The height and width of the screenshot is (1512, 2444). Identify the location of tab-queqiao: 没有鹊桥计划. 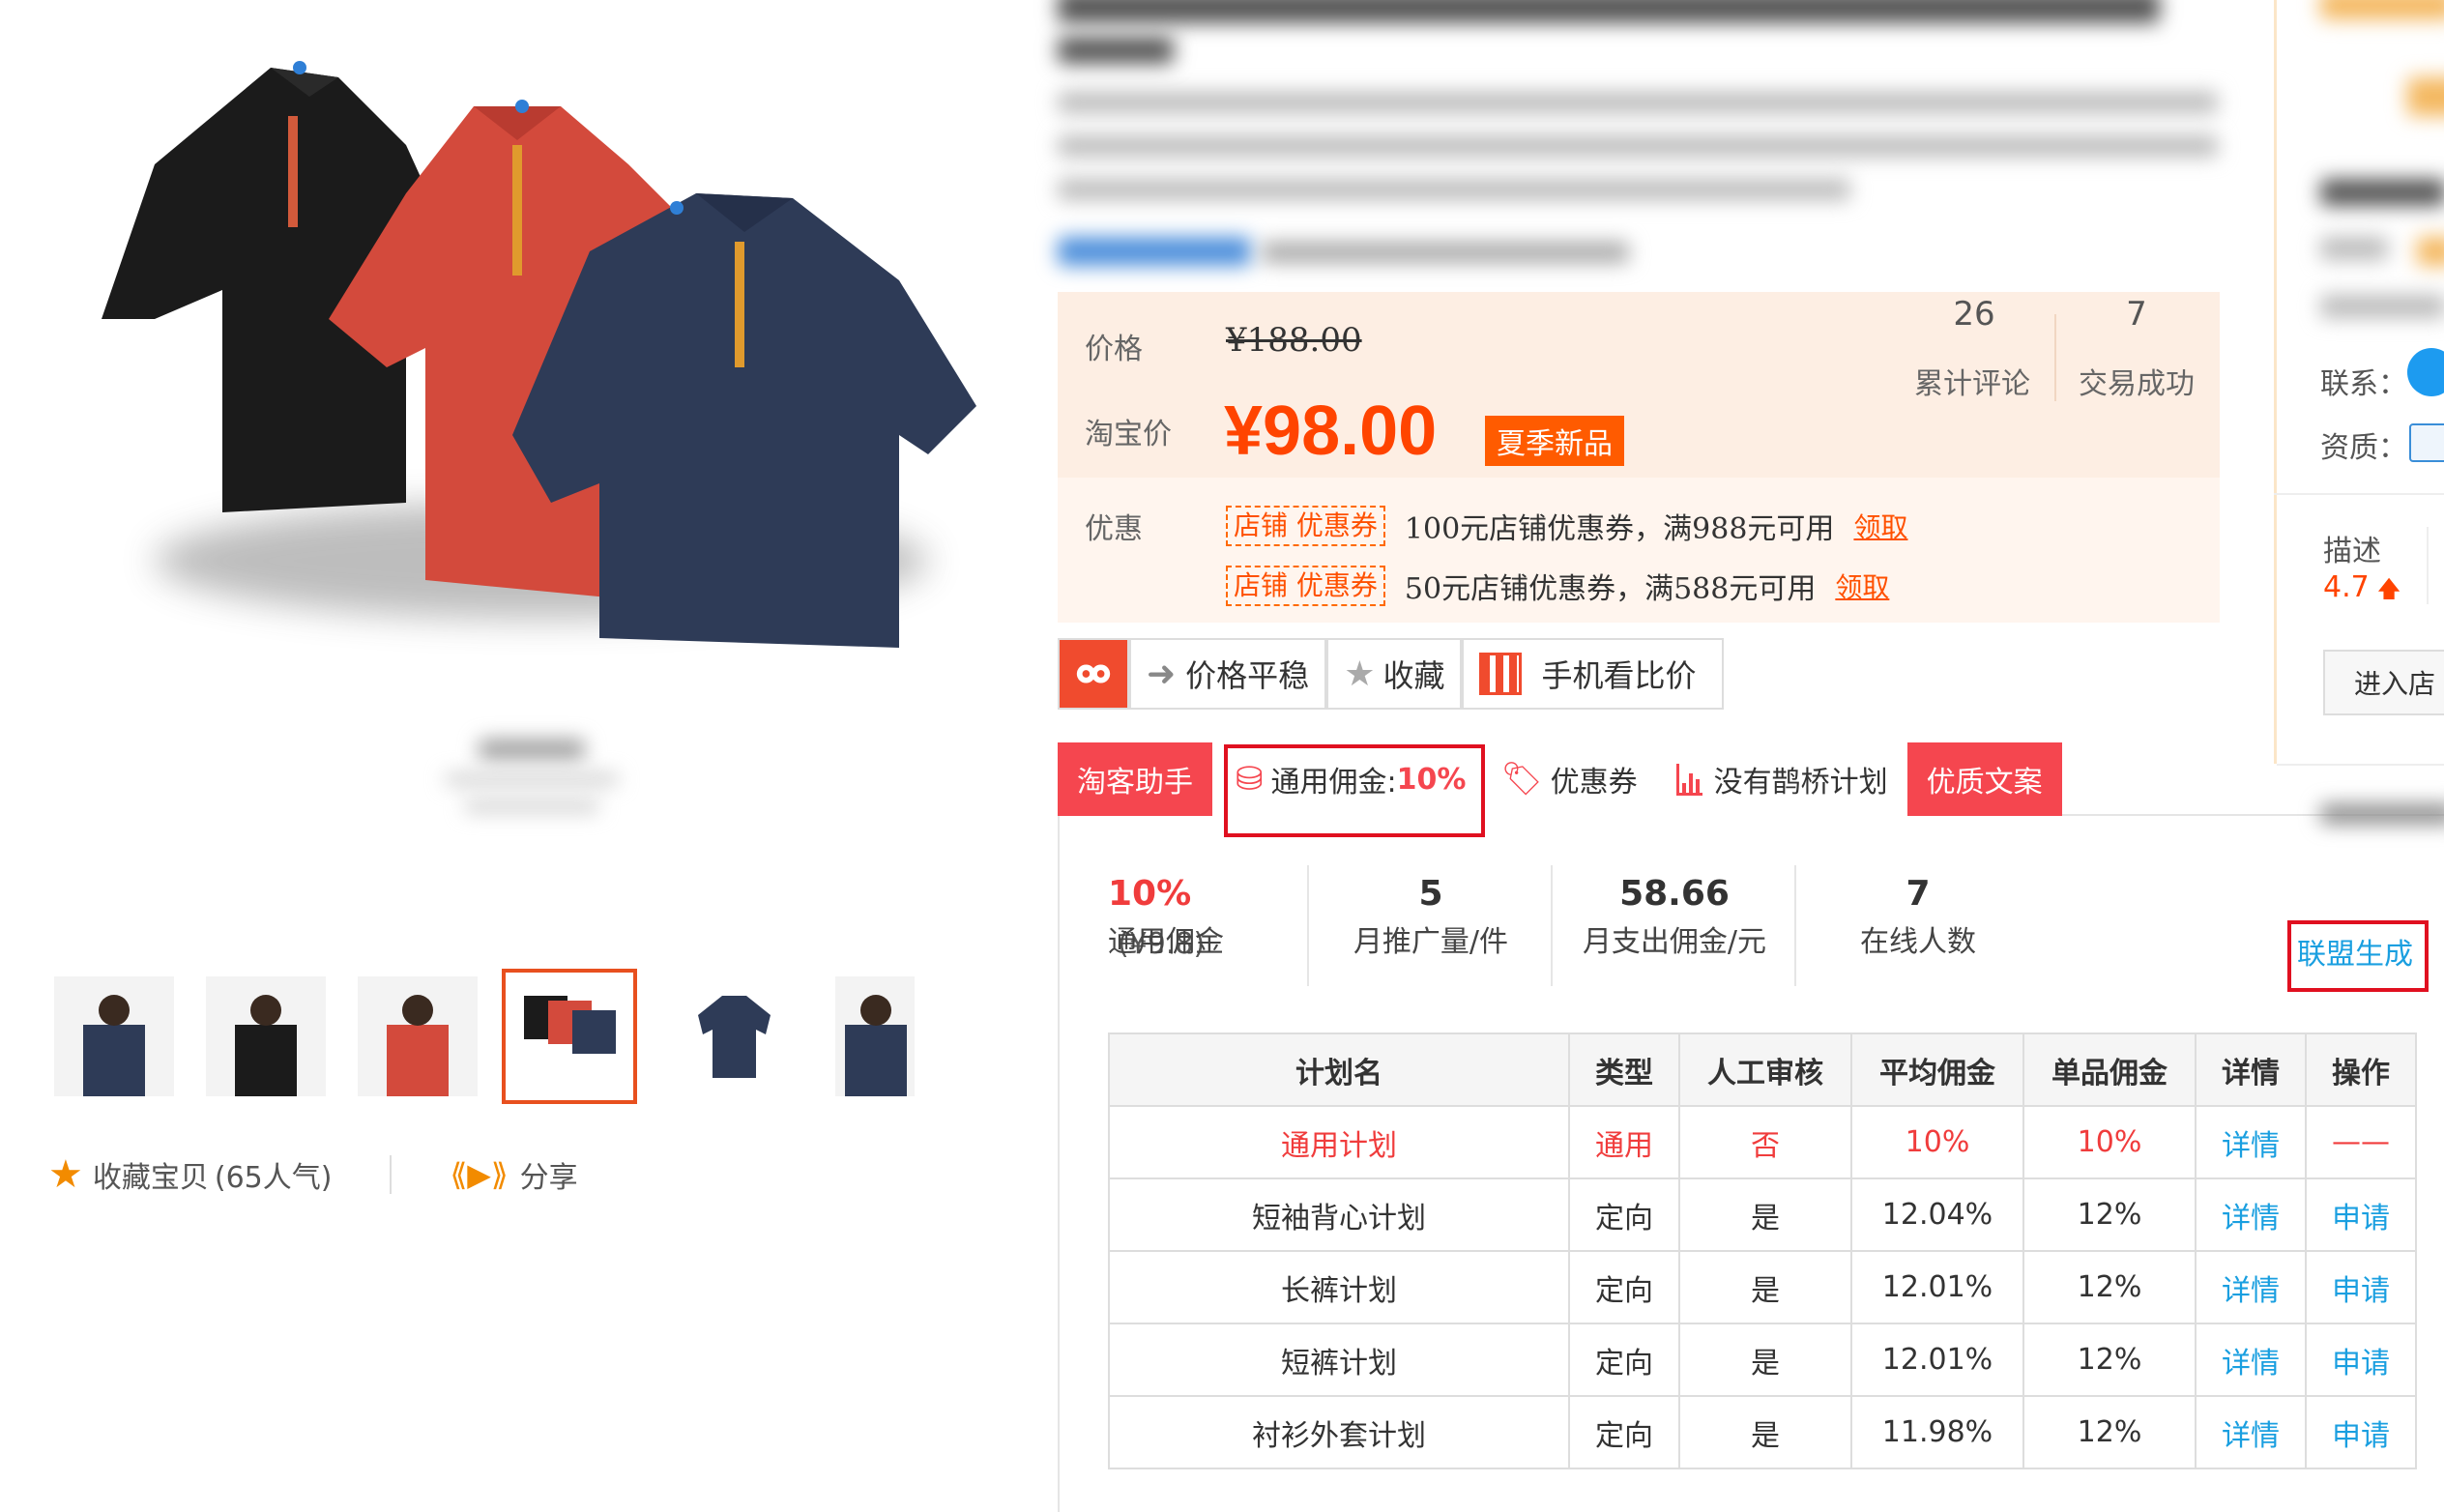
(1782, 779).